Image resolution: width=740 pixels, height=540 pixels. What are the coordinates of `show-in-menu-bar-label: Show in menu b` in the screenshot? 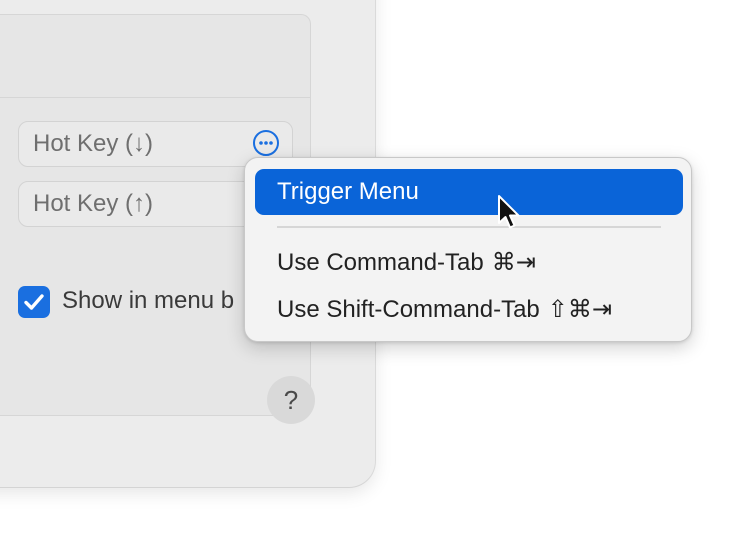 It's located at (148, 300).